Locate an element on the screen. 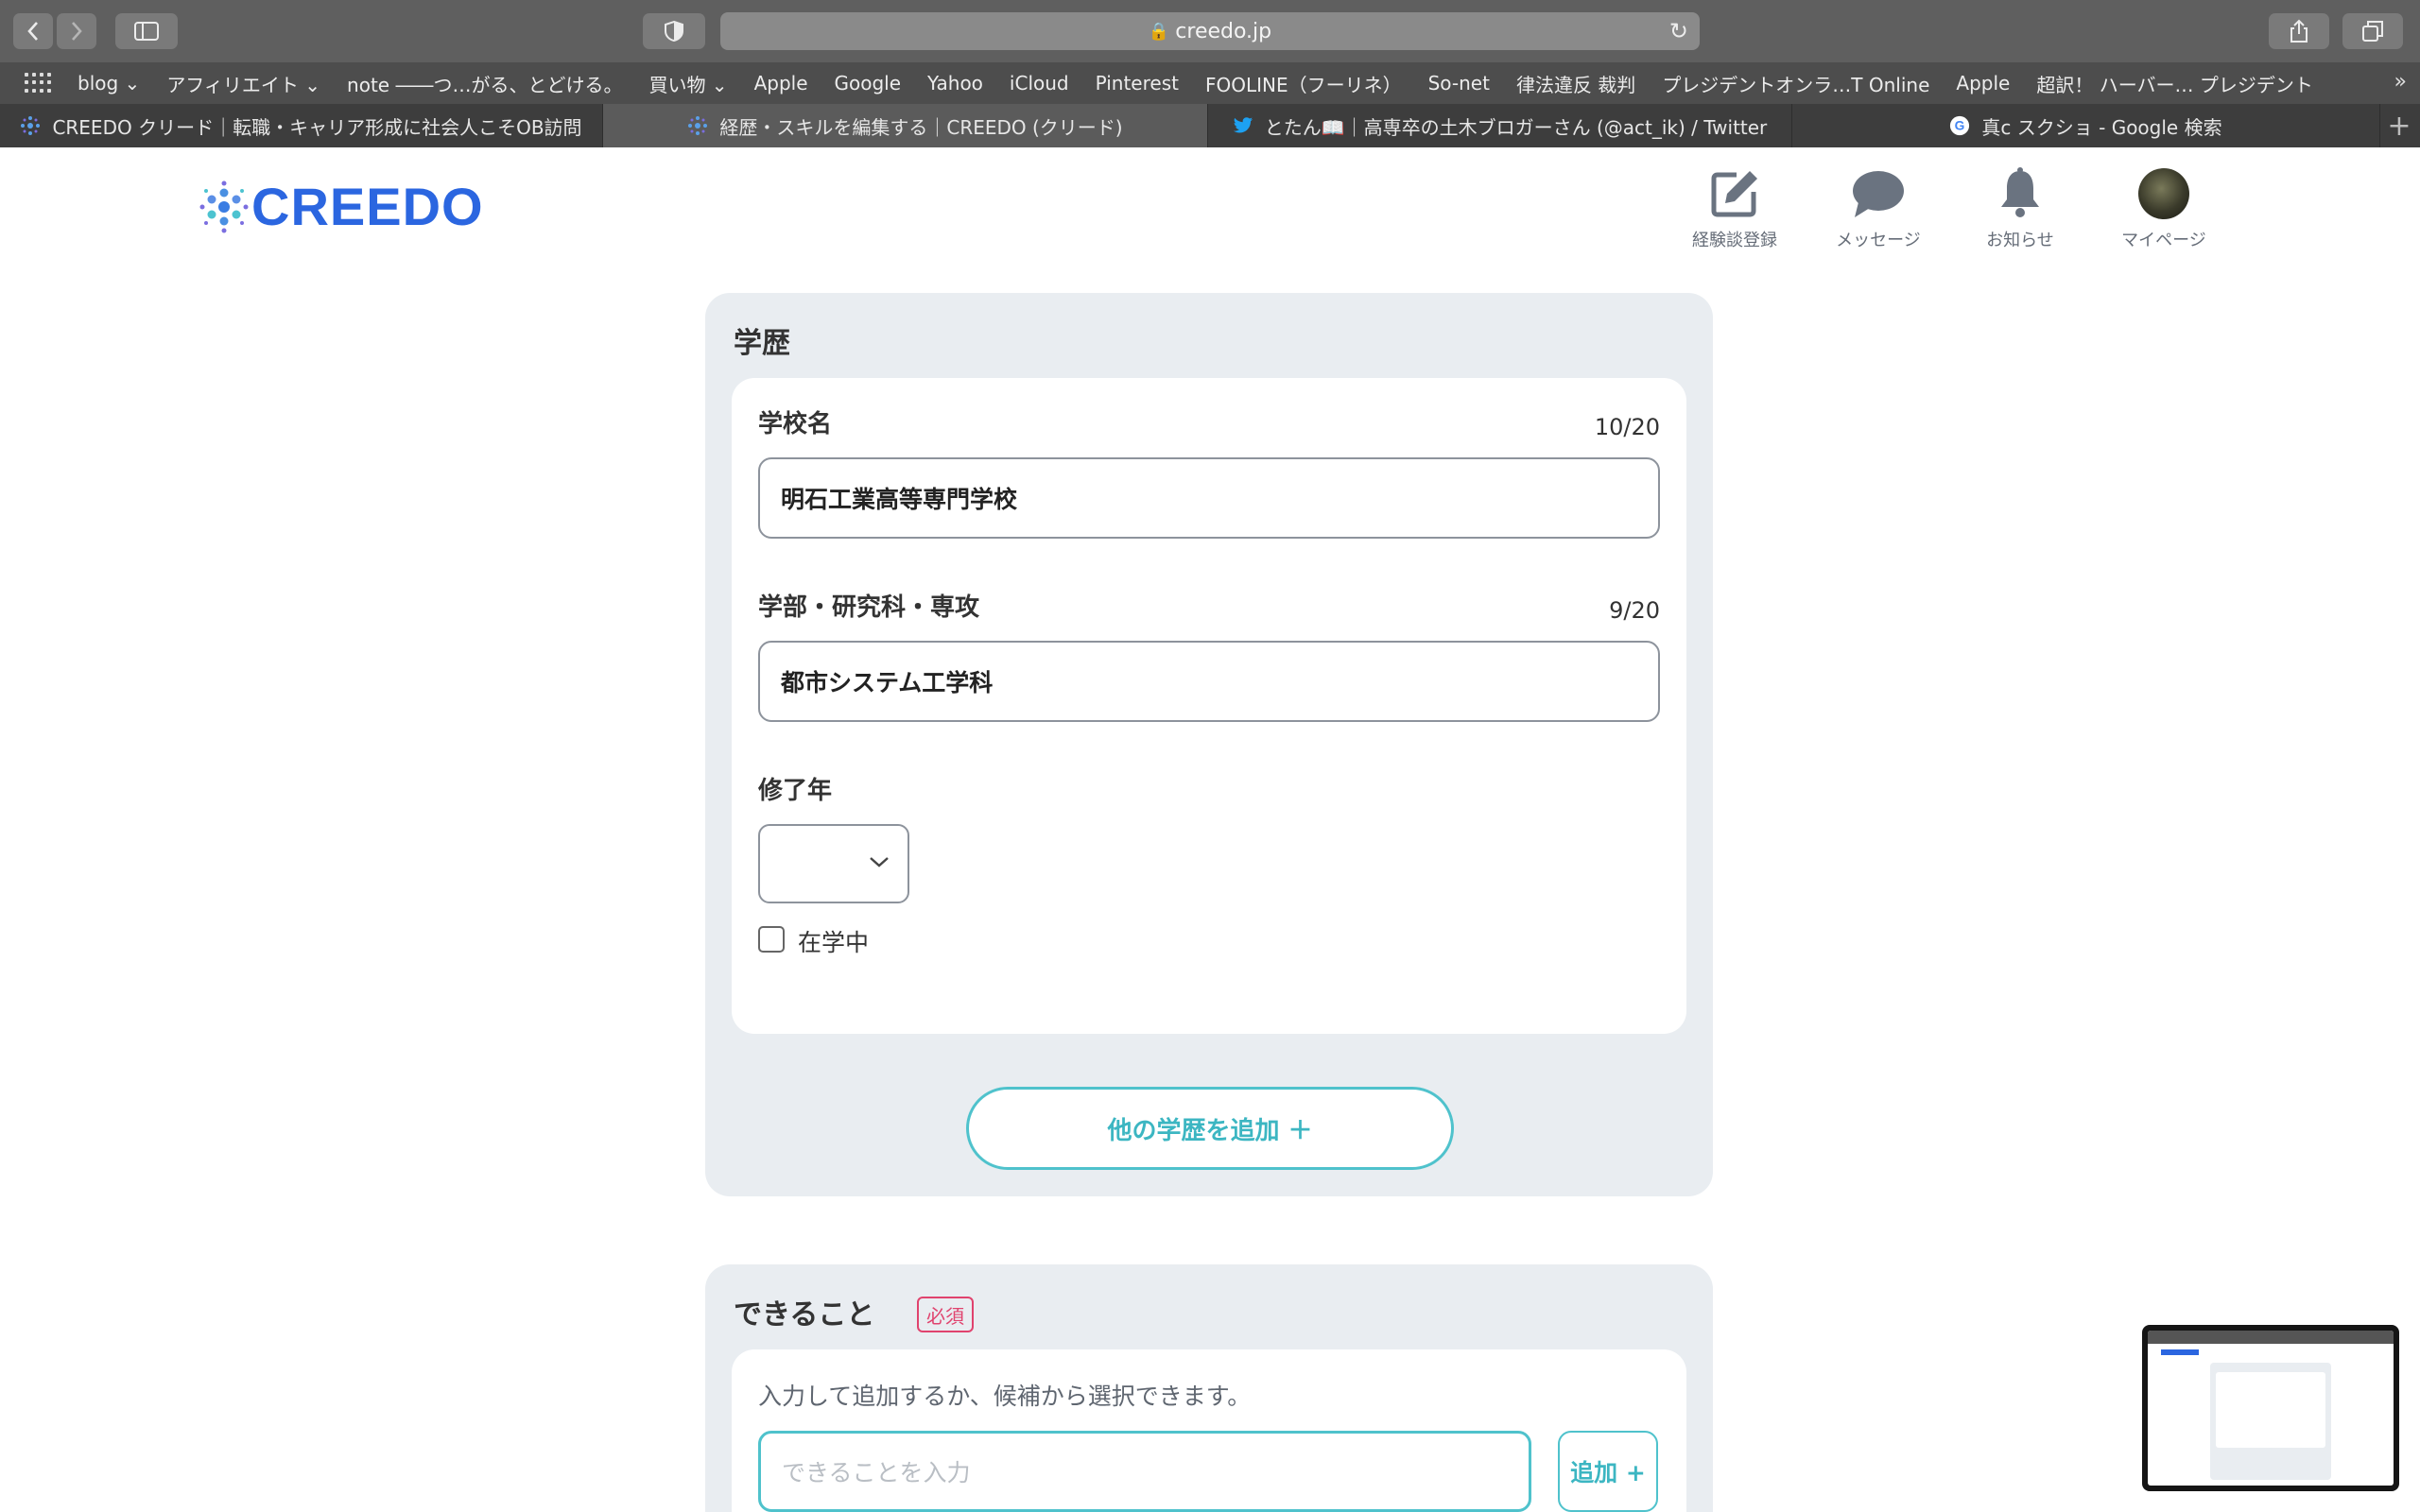 This screenshot has width=2420, height=1512. chevron-down-icon is located at coordinates (879, 862).